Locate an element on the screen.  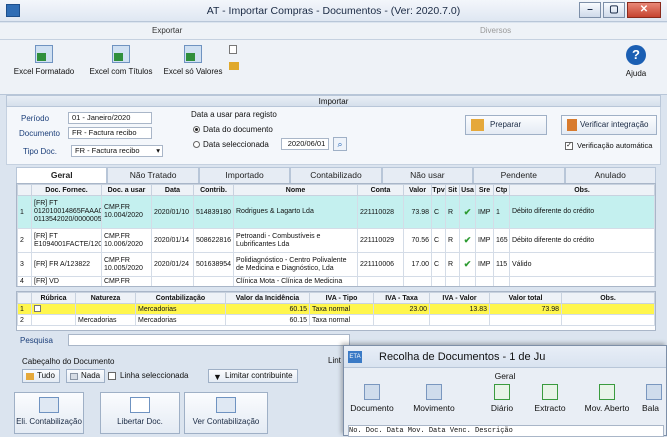
mov-aberto-button: Mov. Aberto is located at coordinates (607, 398).